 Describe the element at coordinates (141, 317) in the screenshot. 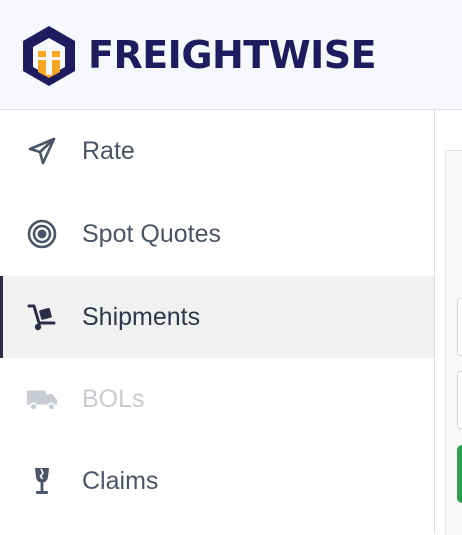

I see `sidebar-item-label: Shipments` at that location.